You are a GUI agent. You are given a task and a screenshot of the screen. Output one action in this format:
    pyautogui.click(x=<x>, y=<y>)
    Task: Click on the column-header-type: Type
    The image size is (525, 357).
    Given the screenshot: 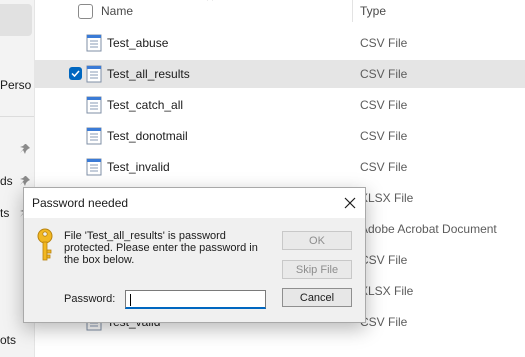 What is the action you would take?
    pyautogui.click(x=373, y=11)
    